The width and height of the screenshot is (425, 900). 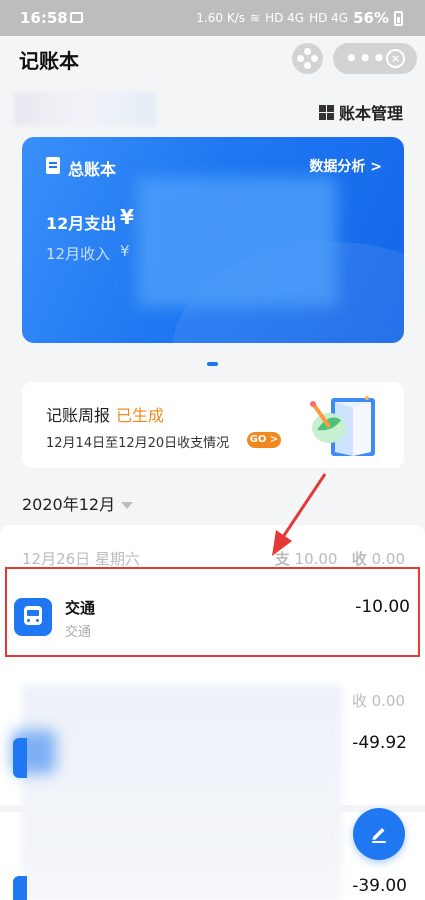 What do you see at coordinates (220, 18) in the screenshot?
I see `network-speed: 1.60 K/s` at bounding box center [220, 18].